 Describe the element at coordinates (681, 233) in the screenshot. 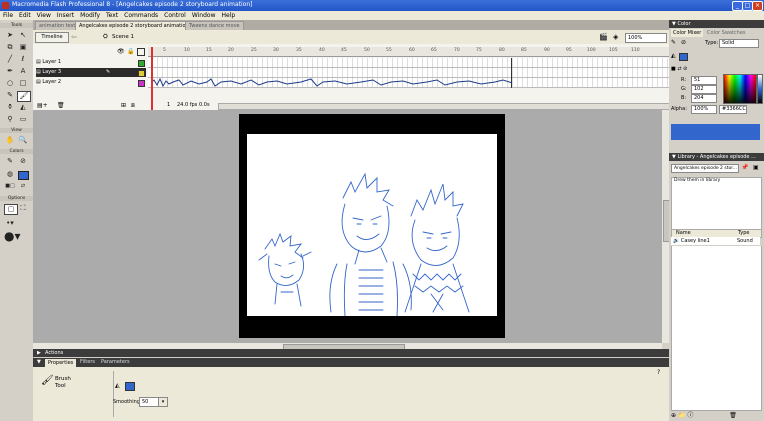

I see `column-name: Name` at that location.